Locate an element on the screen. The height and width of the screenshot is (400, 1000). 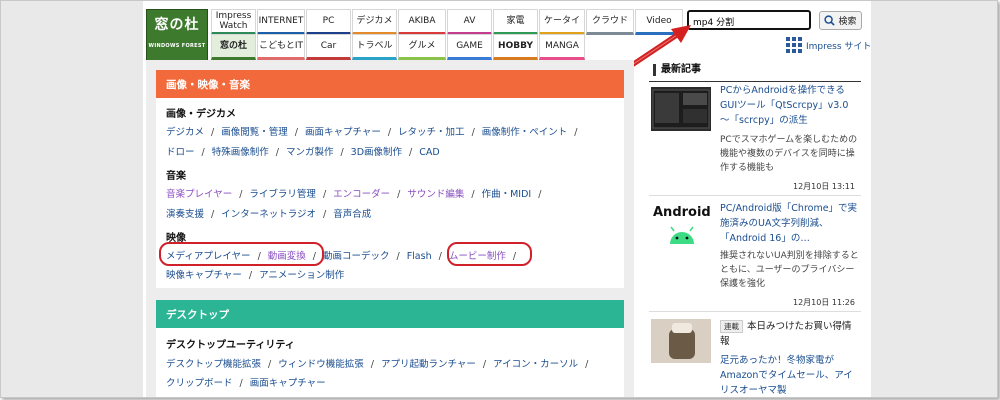
series-badge: 連載 is located at coordinates (731, 326).